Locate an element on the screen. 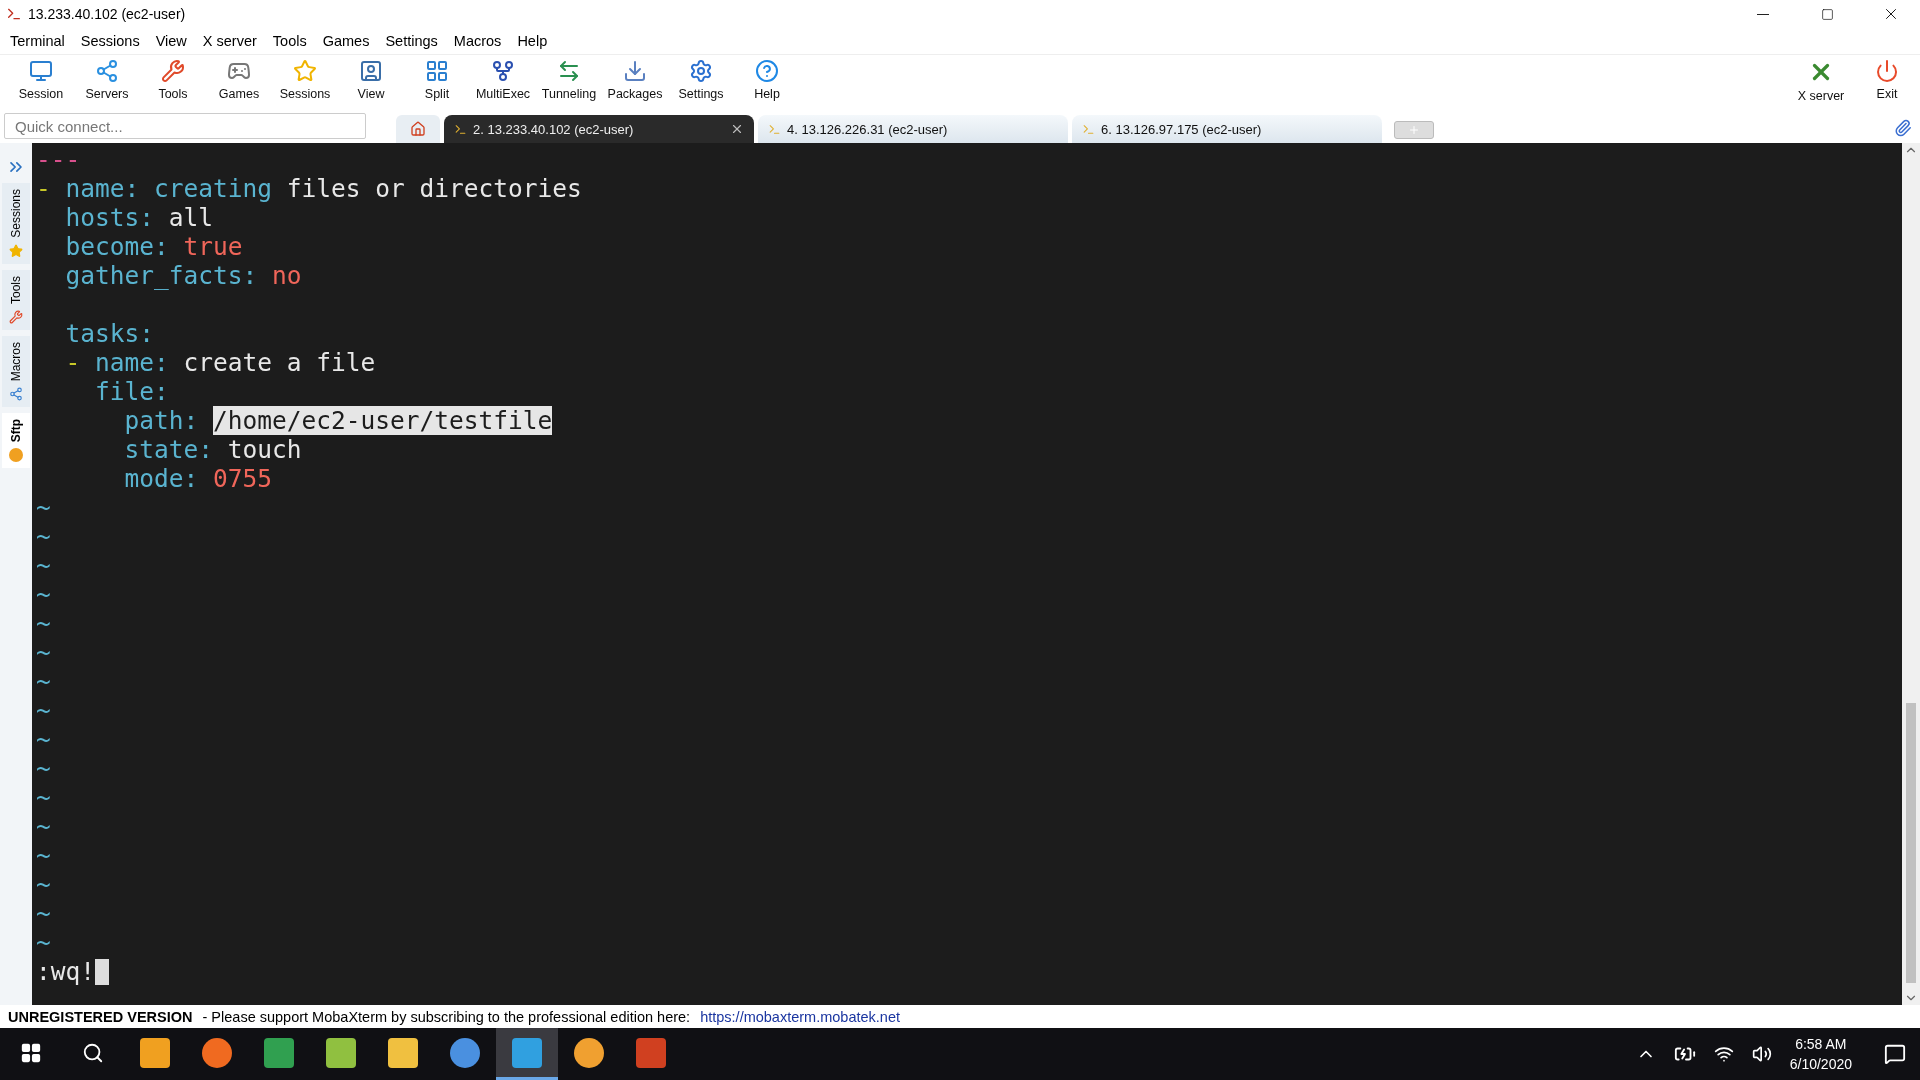 Image resolution: width=1920 pixels, height=1080 pixels. code-text: true is located at coordinates (213, 246).